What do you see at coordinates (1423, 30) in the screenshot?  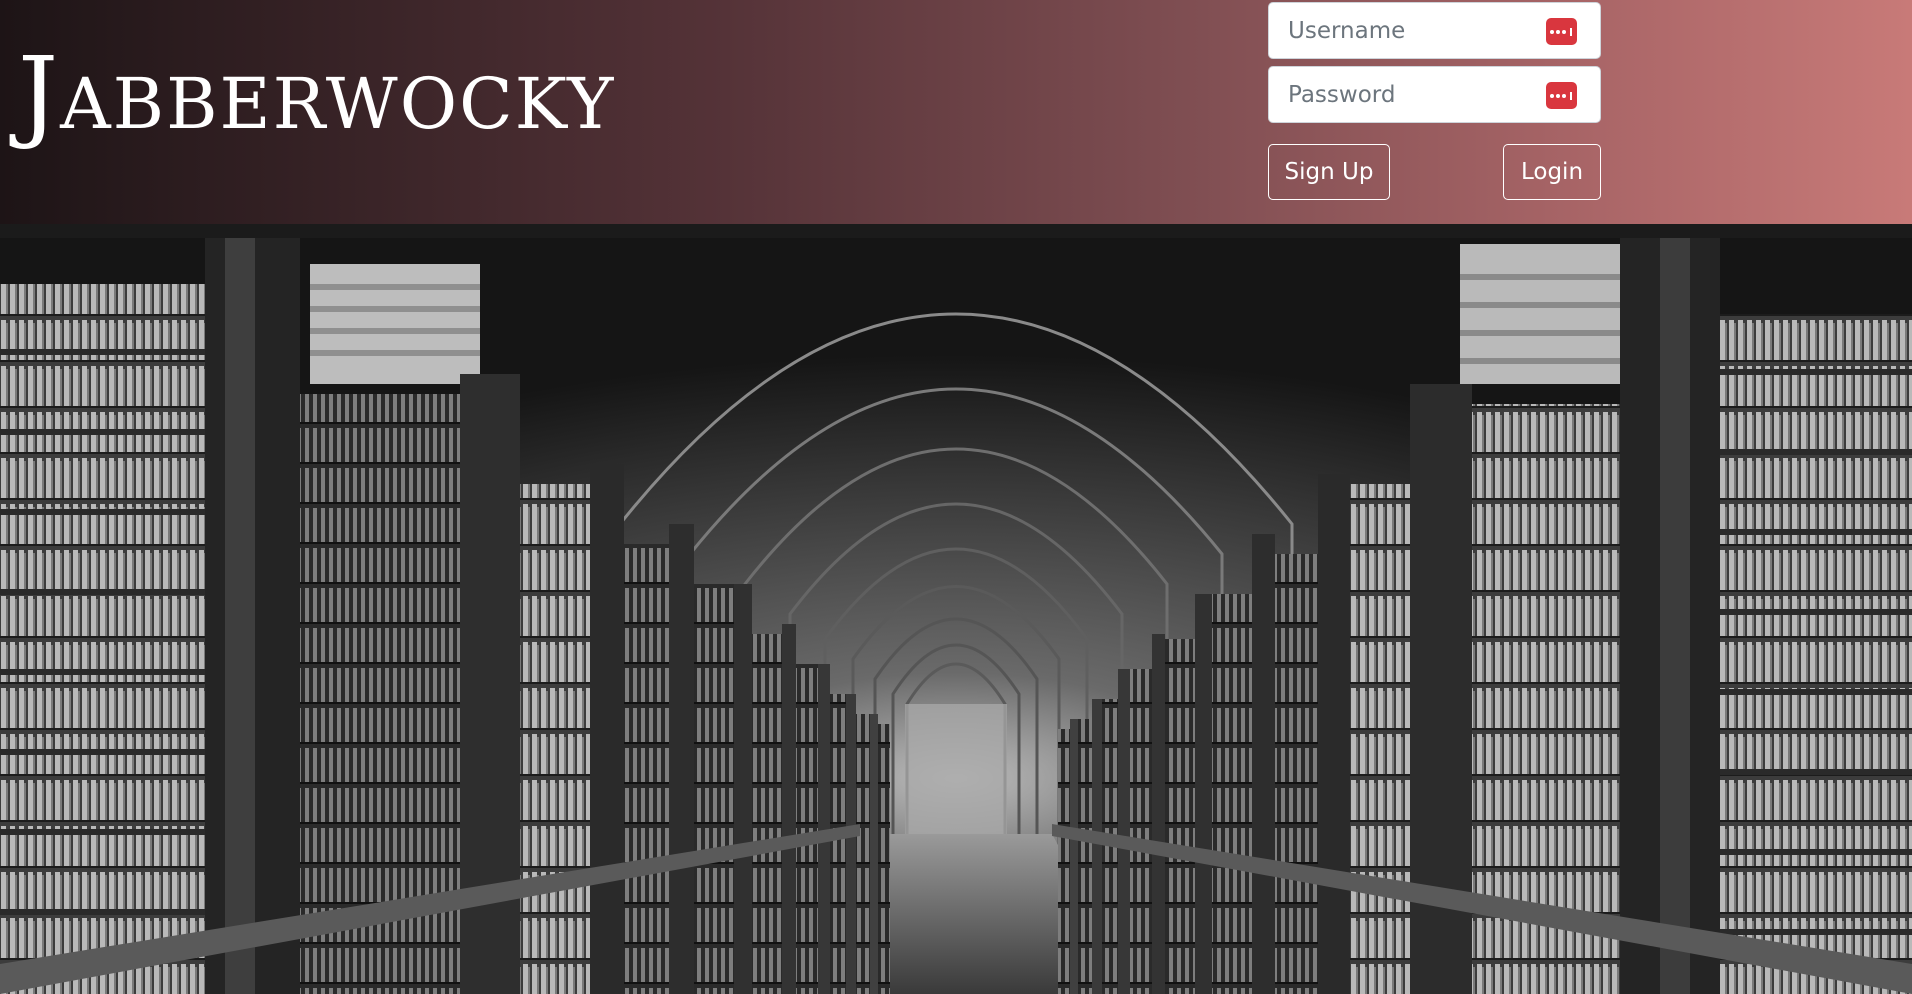 I see `username-input` at bounding box center [1423, 30].